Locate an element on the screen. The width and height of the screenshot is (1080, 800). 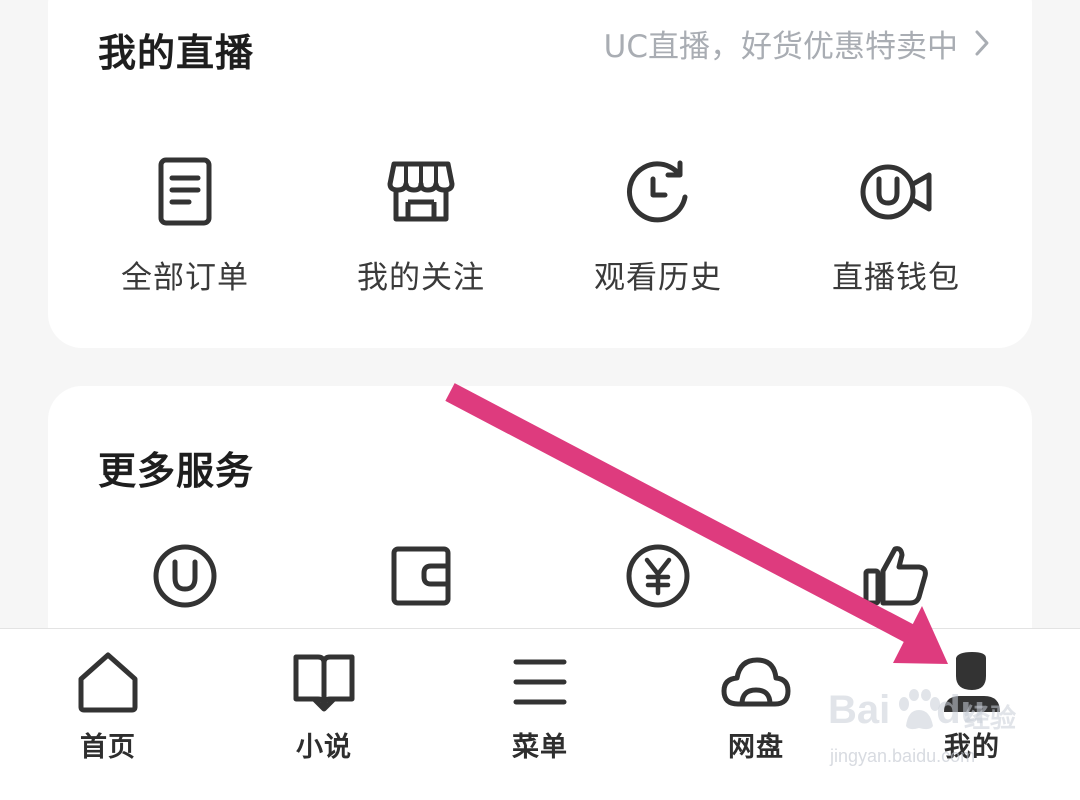
home-icon is located at coordinates (108, 682).